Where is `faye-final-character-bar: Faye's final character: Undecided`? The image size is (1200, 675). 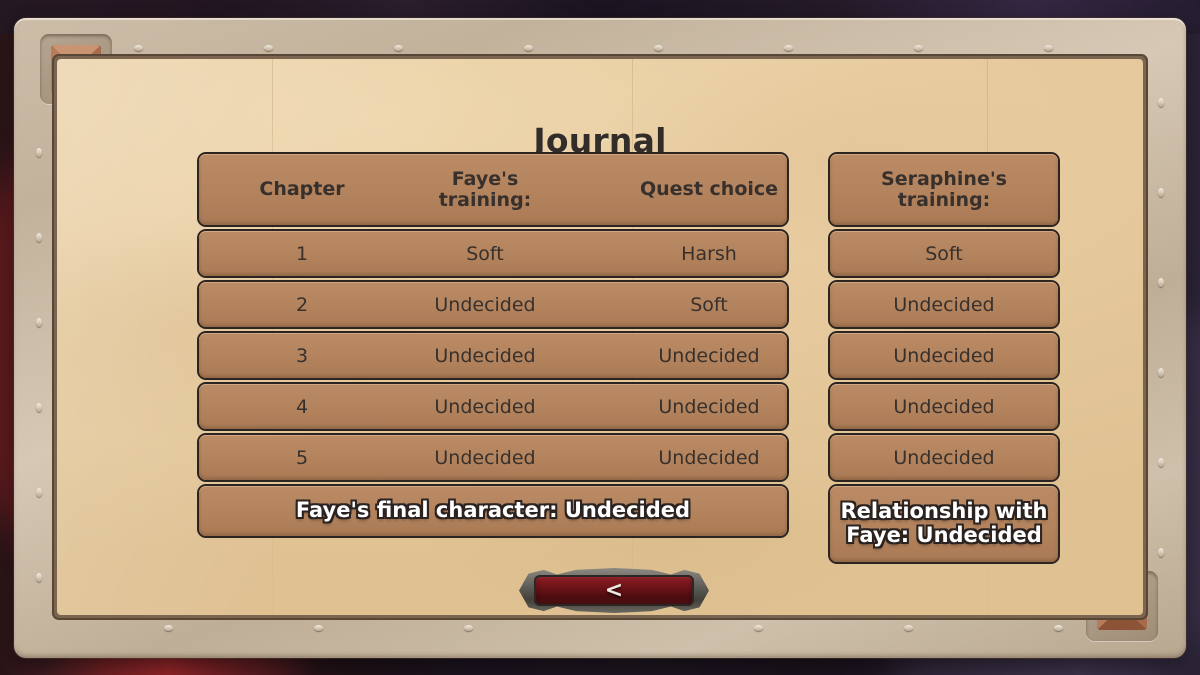 faye-final-character-bar: Faye's final character: Undecided is located at coordinates (493, 511).